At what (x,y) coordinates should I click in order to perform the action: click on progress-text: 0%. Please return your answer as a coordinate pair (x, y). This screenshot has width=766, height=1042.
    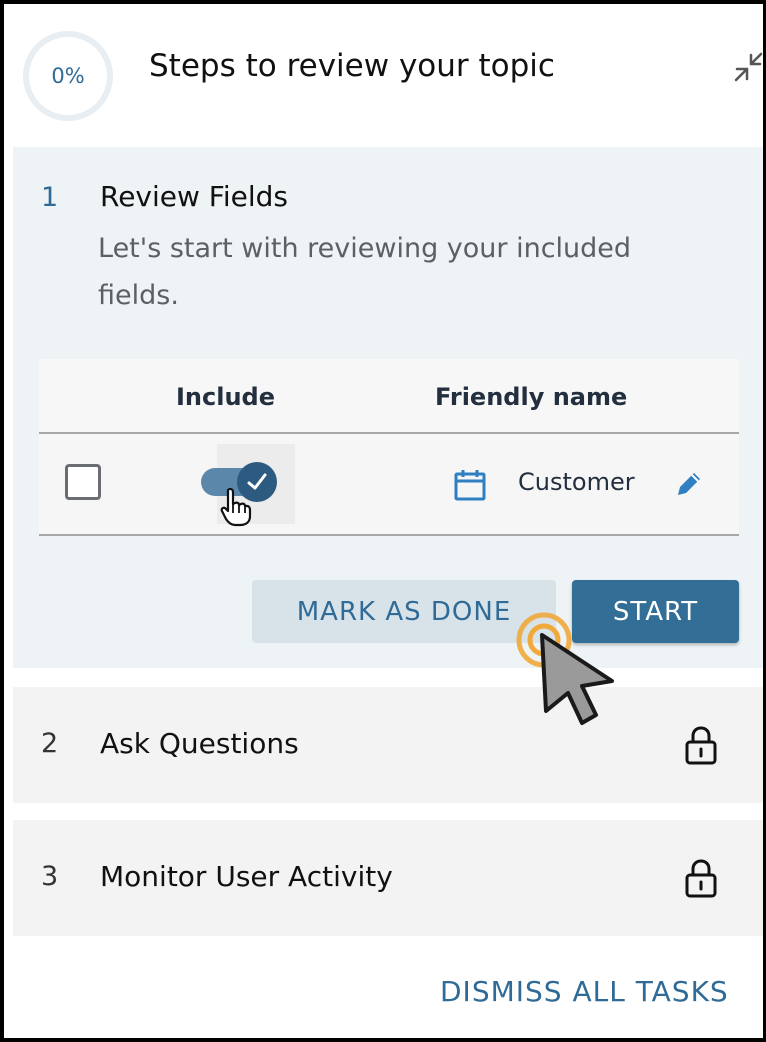
    Looking at the image, I should click on (68, 76).